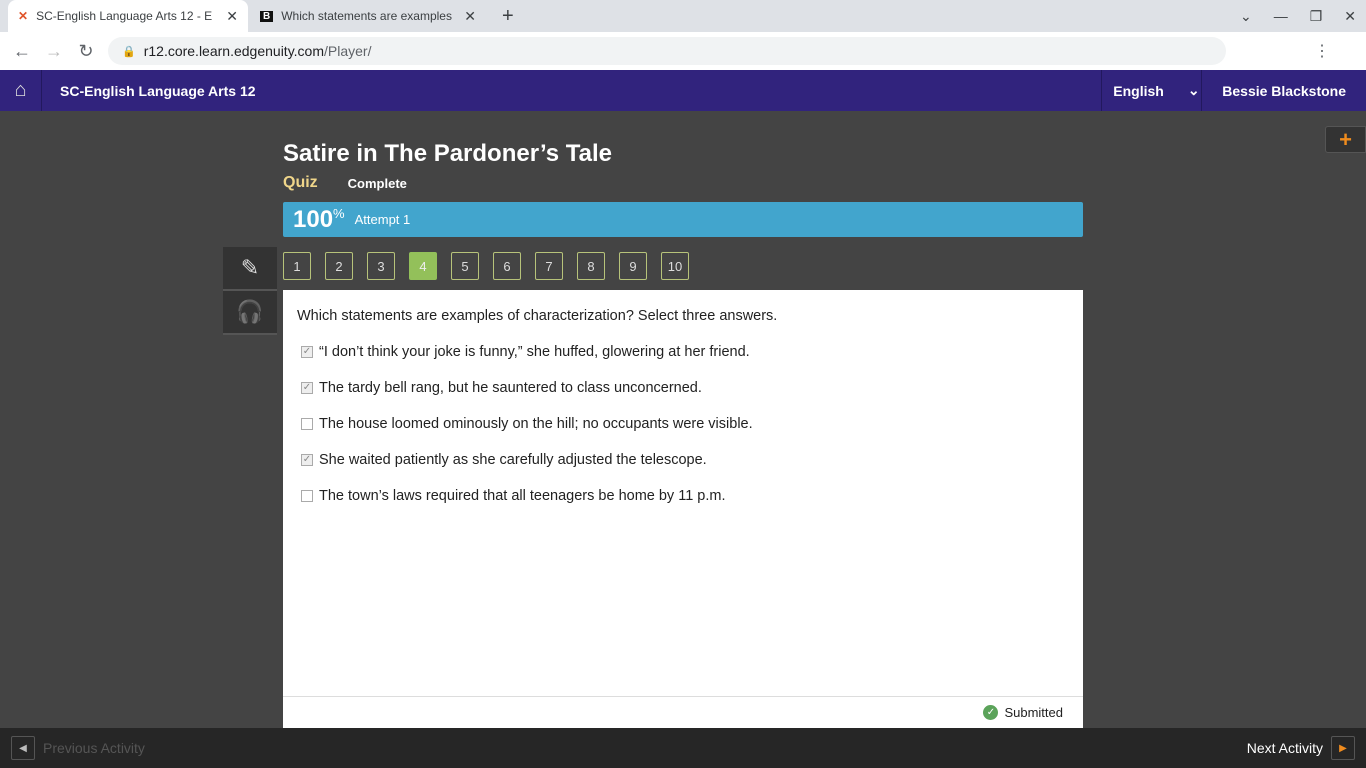 The height and width of the screenshot is (768, 1366). I want to click on home-icon: ⌂, so click(21, 90).